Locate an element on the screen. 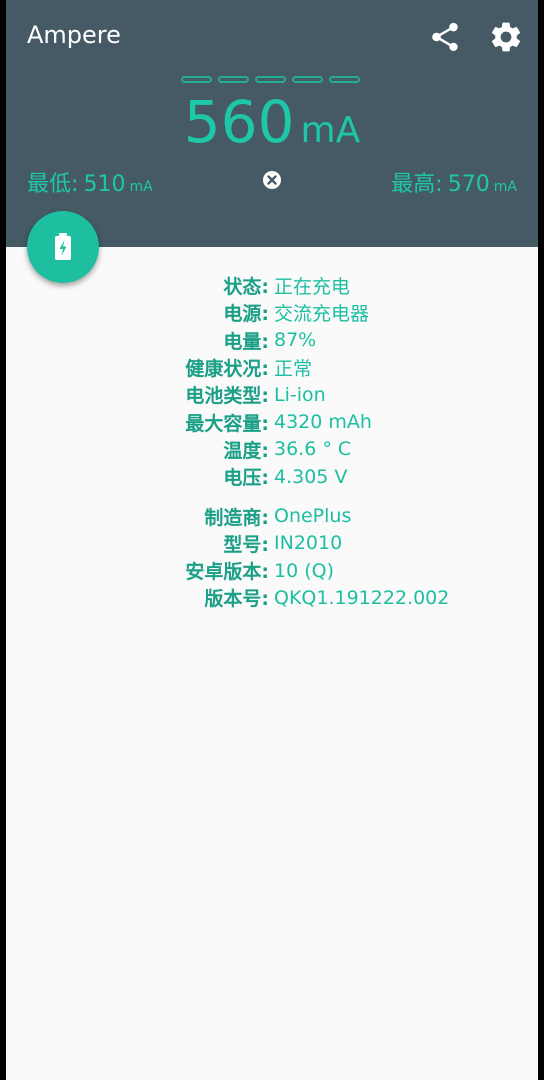 The height and width of the screenshot is (1080, 544). gear-icon is located at coordinates (506, 37).